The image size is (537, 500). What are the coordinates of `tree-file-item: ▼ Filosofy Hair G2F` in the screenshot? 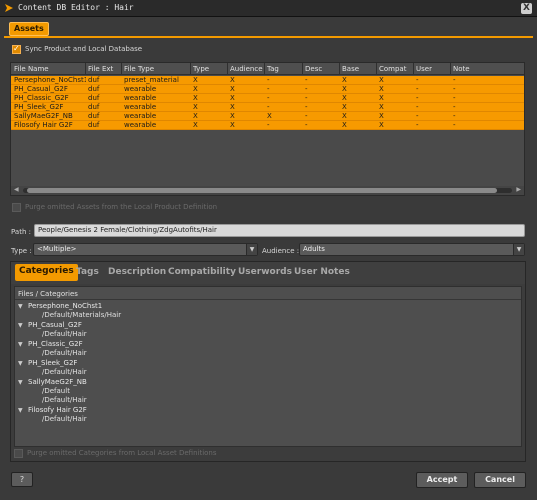 It's located at (52, 410).